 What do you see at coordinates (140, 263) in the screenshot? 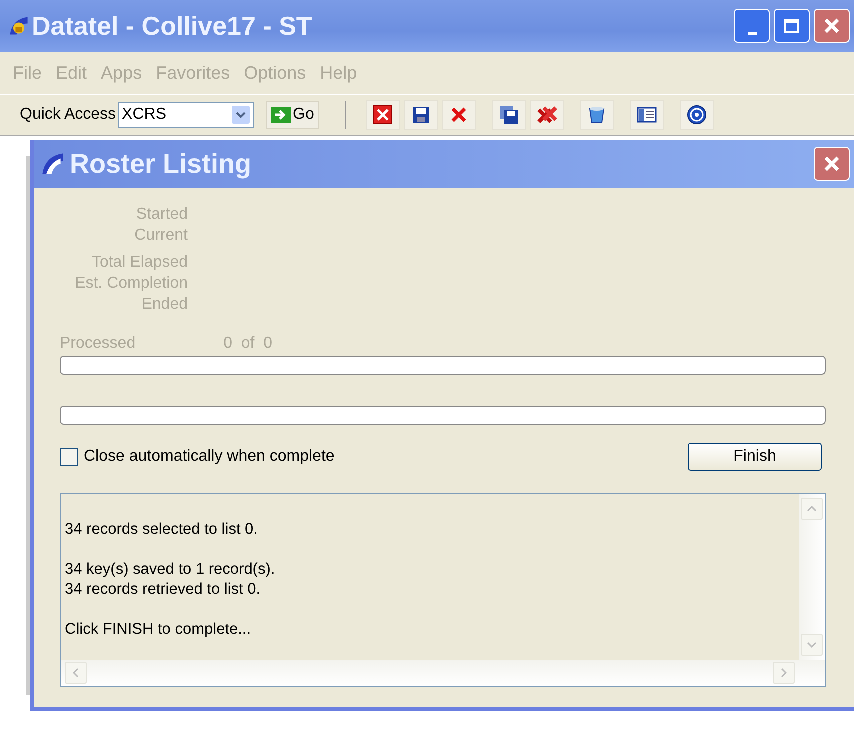
I see `field-label: Total Elapsed` at bounding box center [140, 263].